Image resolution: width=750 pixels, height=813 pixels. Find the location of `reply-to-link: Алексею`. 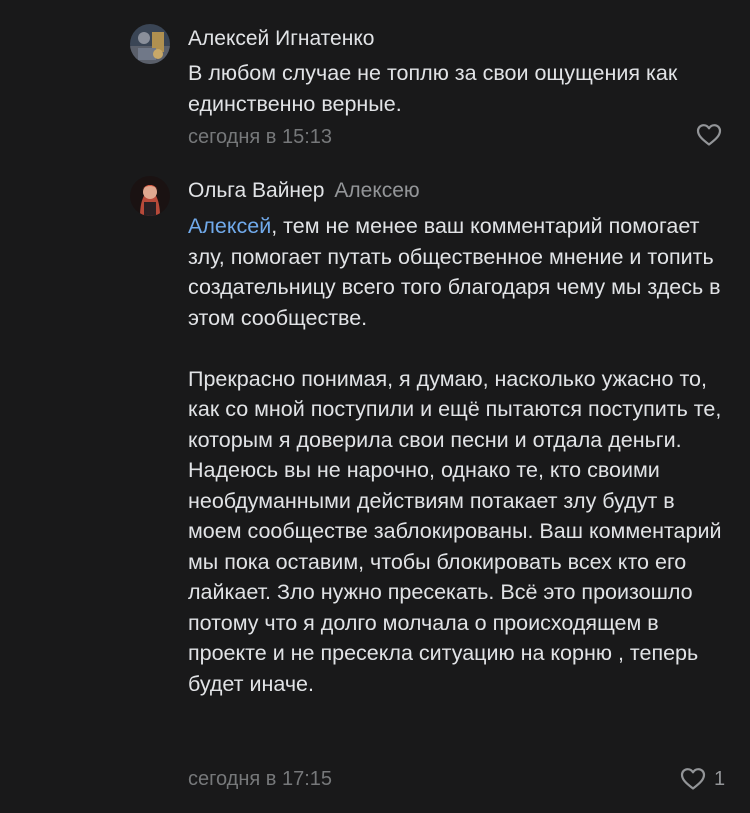

reply-to-link: Алексею is located at coordinates (376, 190).